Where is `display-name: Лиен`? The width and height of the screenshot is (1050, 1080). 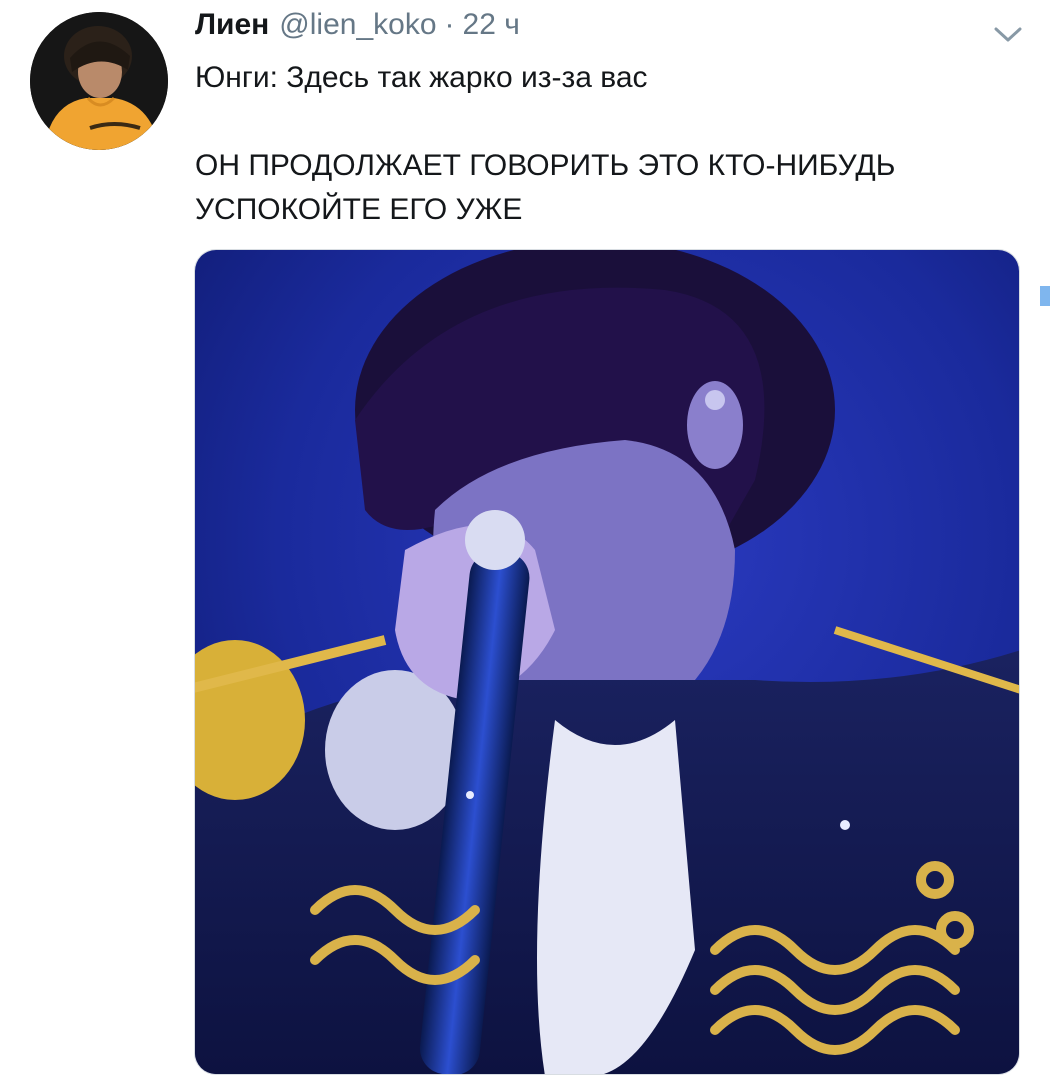 display-name: Лиен is located at coordinates (232, 25).